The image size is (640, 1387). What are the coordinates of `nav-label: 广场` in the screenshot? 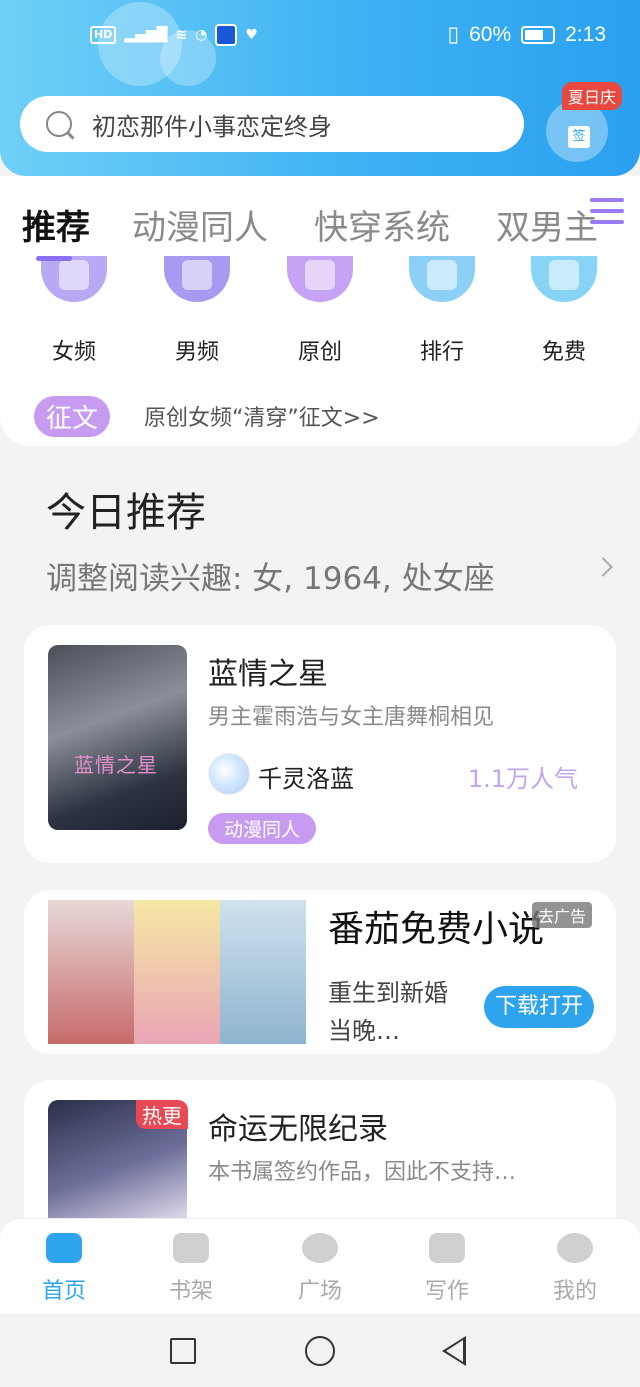 It's located at (319, 1291).